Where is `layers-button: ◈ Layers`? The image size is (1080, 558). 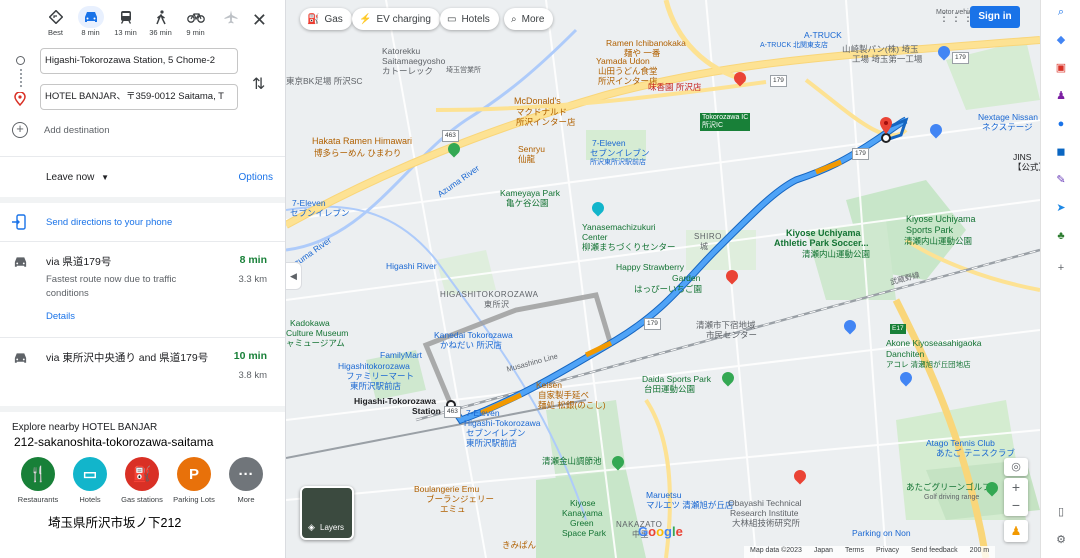
layers-button: ◈ Layers is located at coordinates (327, 513).